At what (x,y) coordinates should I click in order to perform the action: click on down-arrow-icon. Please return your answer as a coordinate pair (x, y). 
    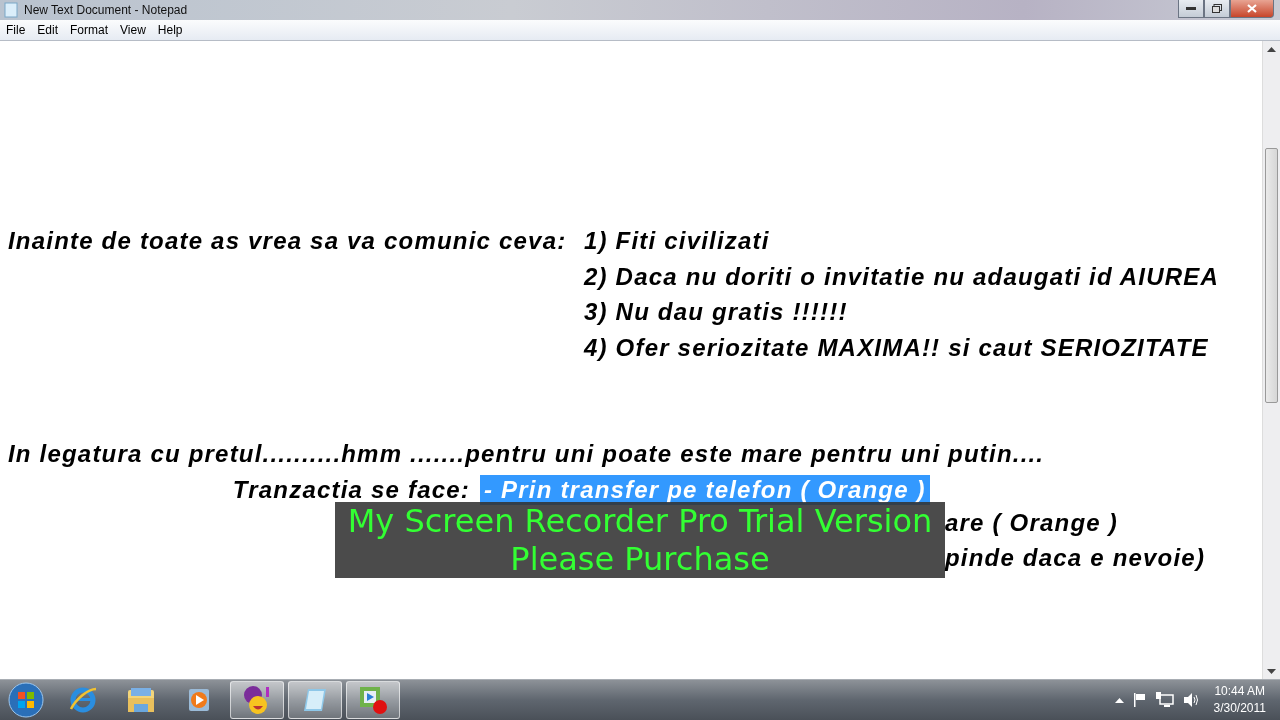
    Looking at the image, I should click on (1271, 672).